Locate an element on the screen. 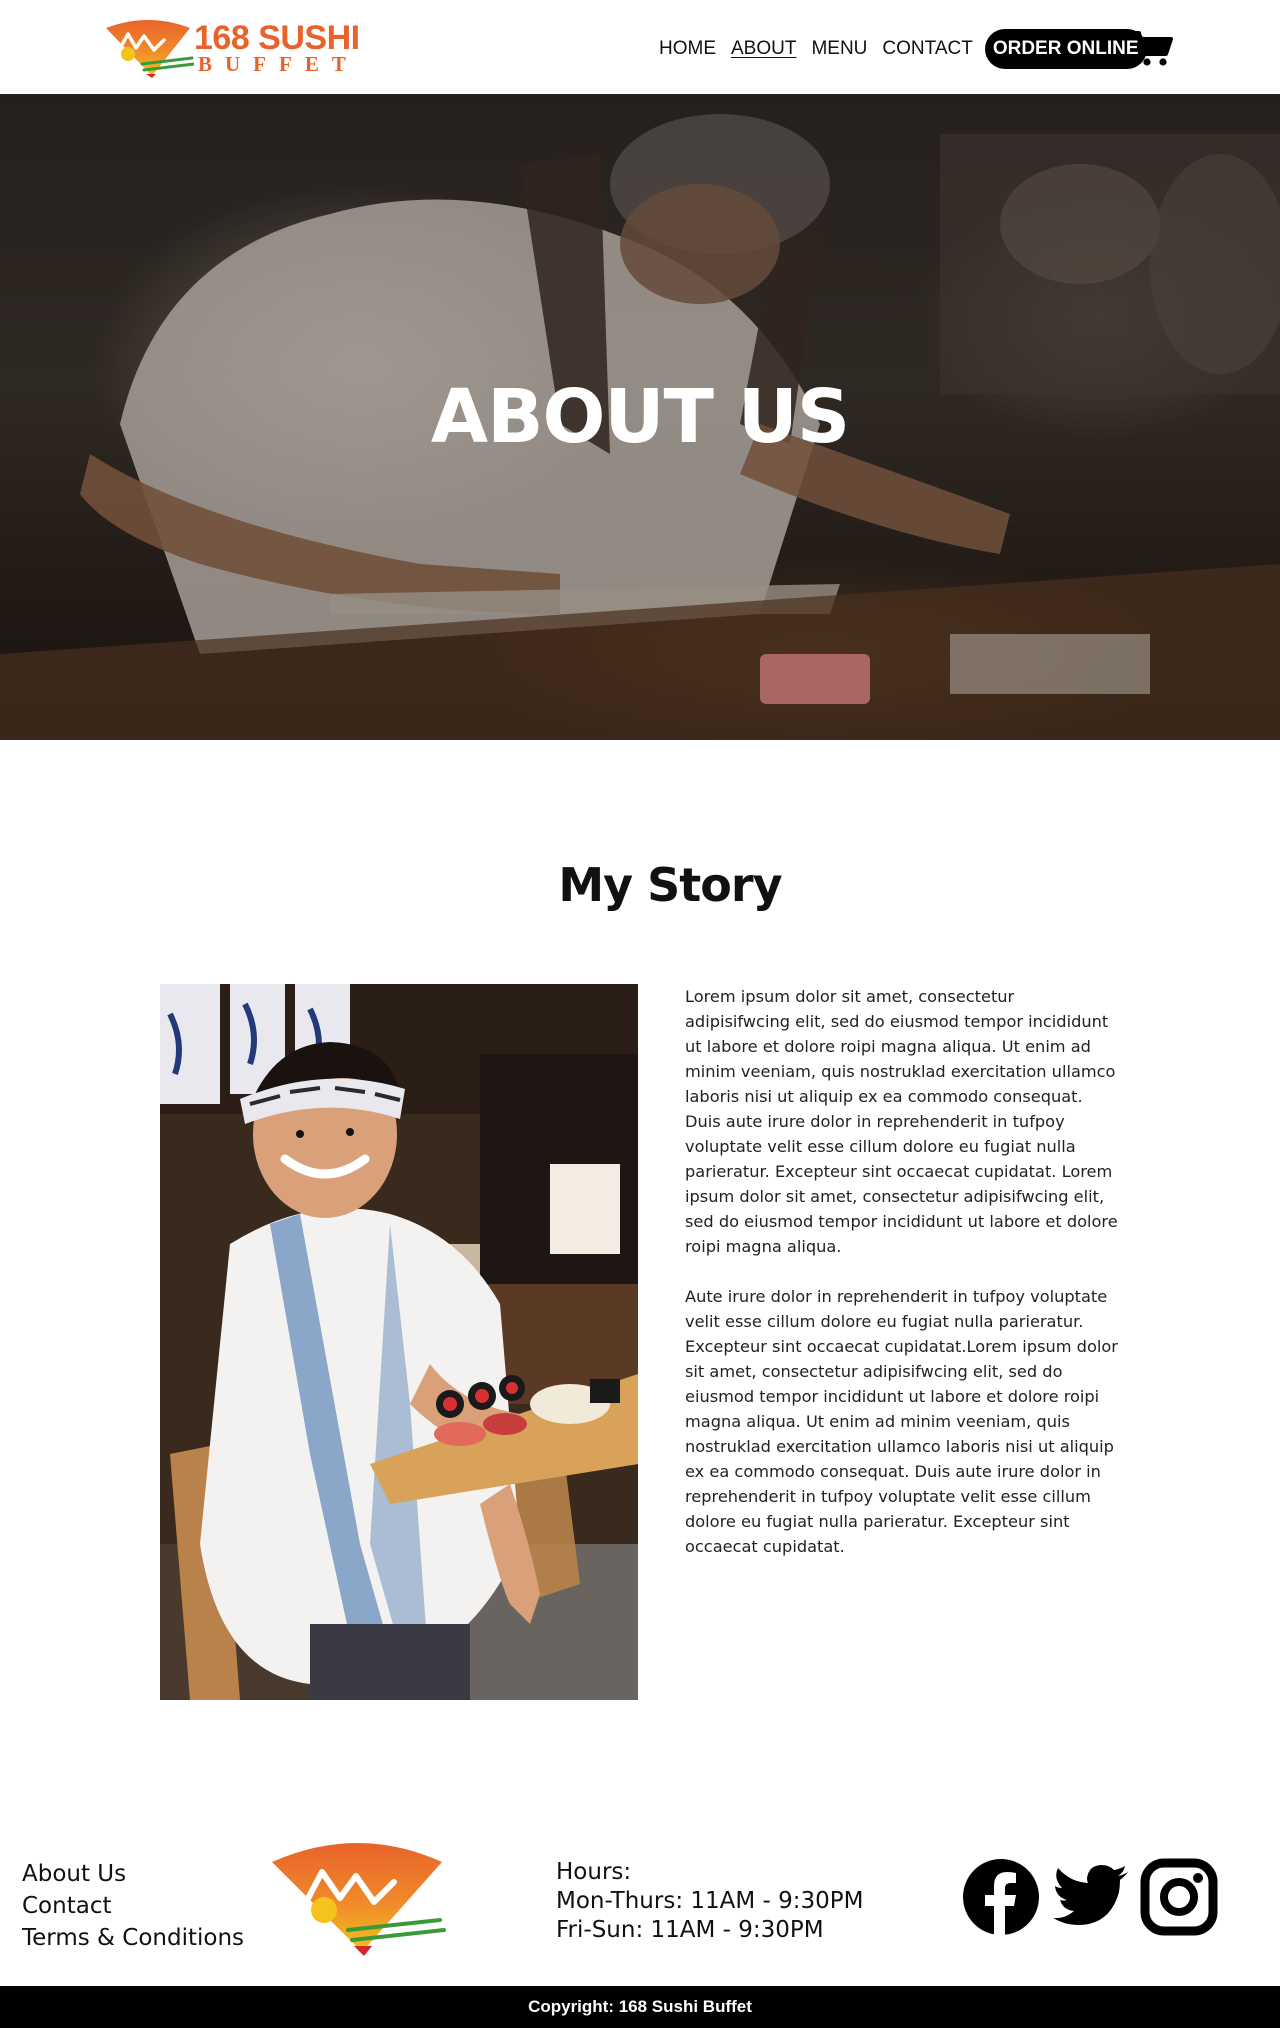 This screenshot has width=1280, height=2028. brand-logo: 168 SUSHI BUFFET is located at coordinates (232, 49).